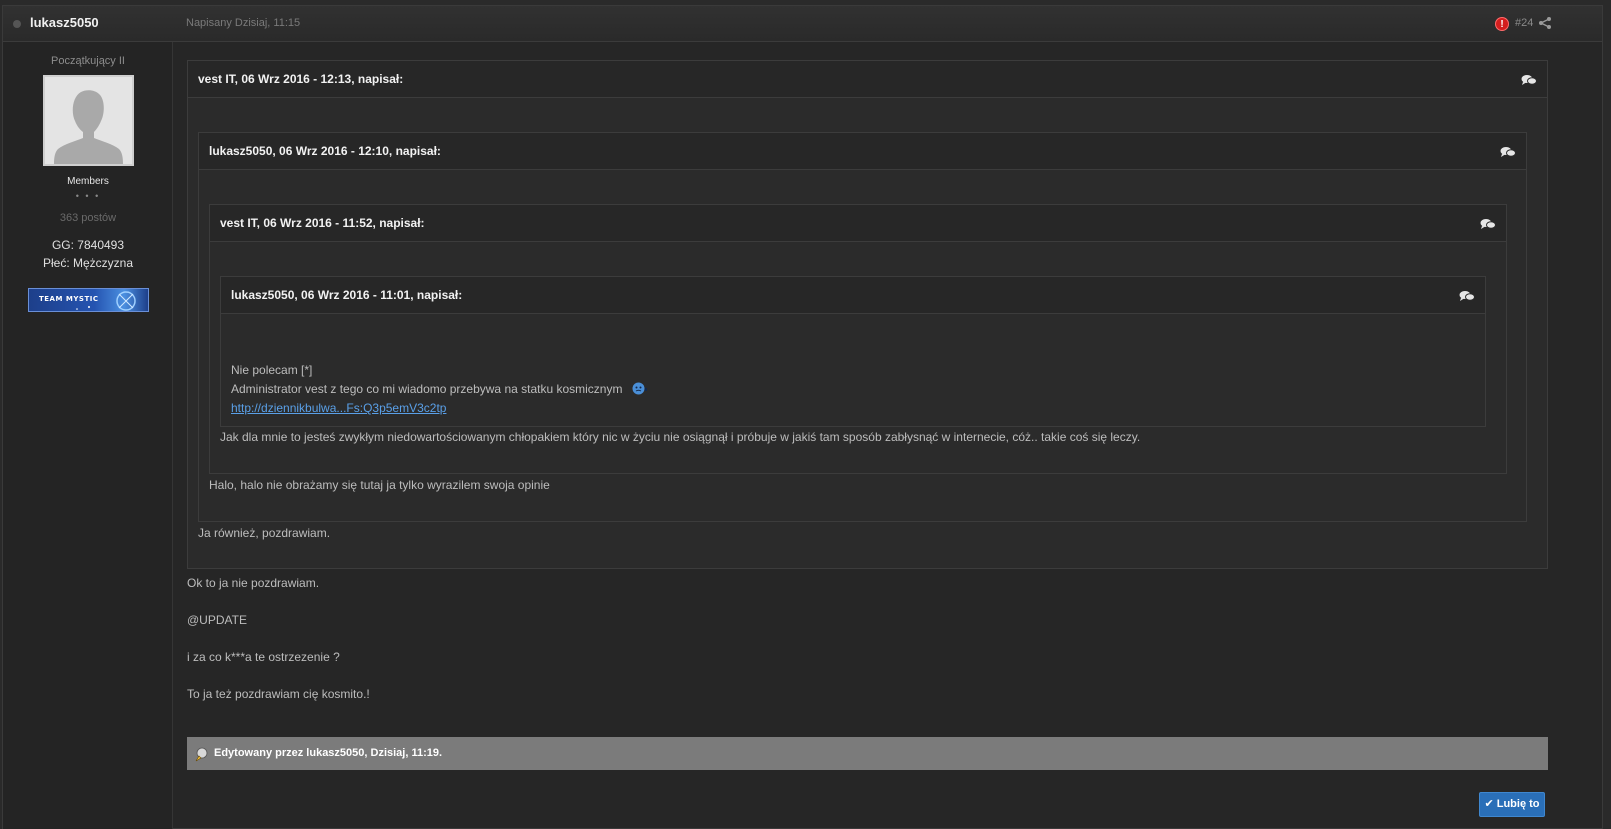  Describe the element at coordinates (639, 388) in the screenshot. I see `emoticon-icon` at that location.